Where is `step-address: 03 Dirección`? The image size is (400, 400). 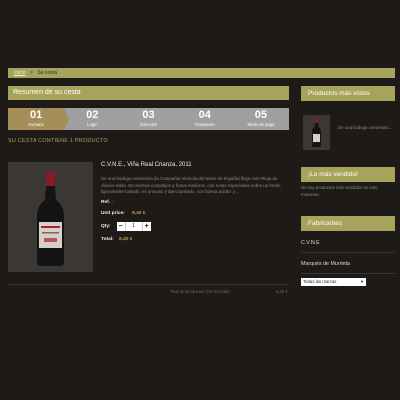
step-address: 03 Dirección is located at coordinates (151, 119).